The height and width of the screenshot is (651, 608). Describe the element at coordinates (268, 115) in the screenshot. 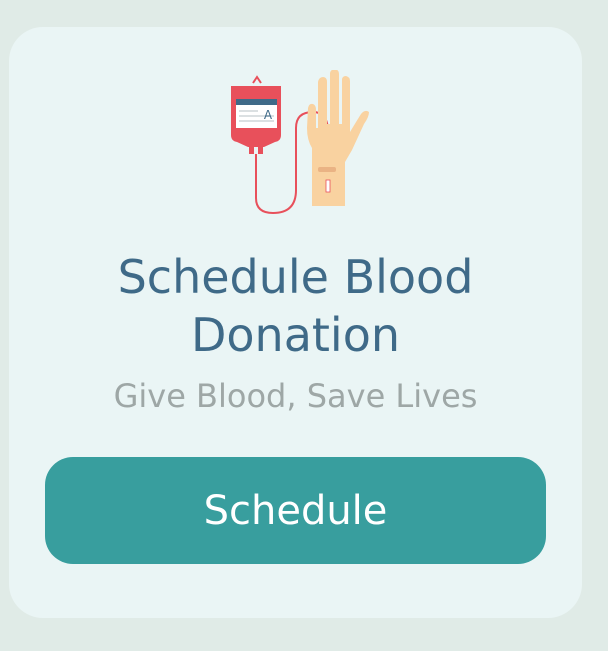

I see `bag-blood-type: A` at that location.